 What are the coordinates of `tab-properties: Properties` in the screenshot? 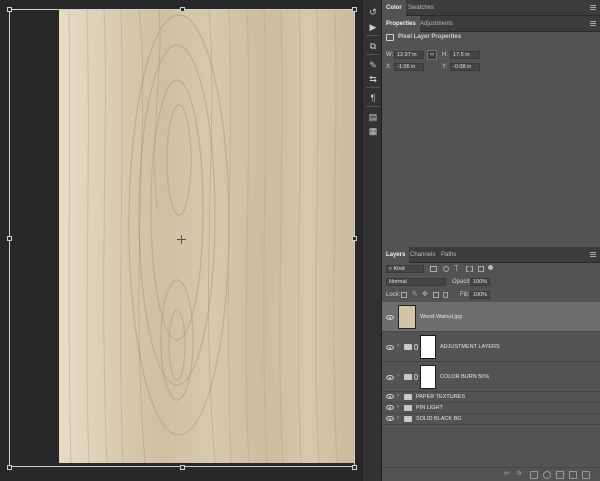 It's located at (401, 24).